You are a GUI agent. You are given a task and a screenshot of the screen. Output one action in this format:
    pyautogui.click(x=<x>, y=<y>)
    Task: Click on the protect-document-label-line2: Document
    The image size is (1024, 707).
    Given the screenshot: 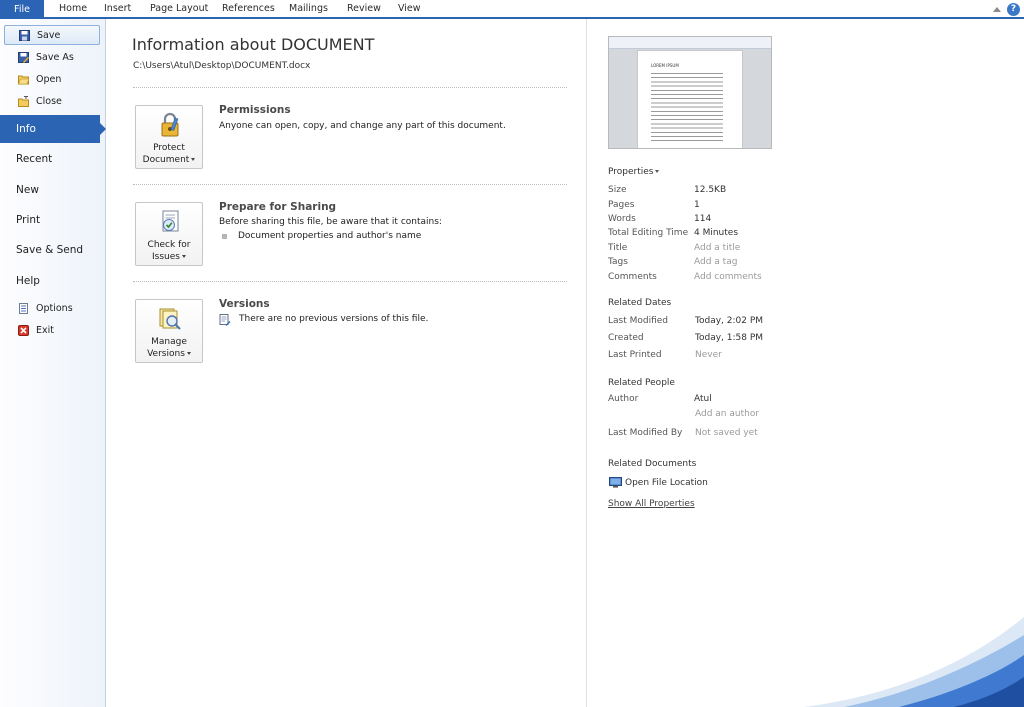 What is the action you would take?
    pyautogui.click(x=169, y=160)
    